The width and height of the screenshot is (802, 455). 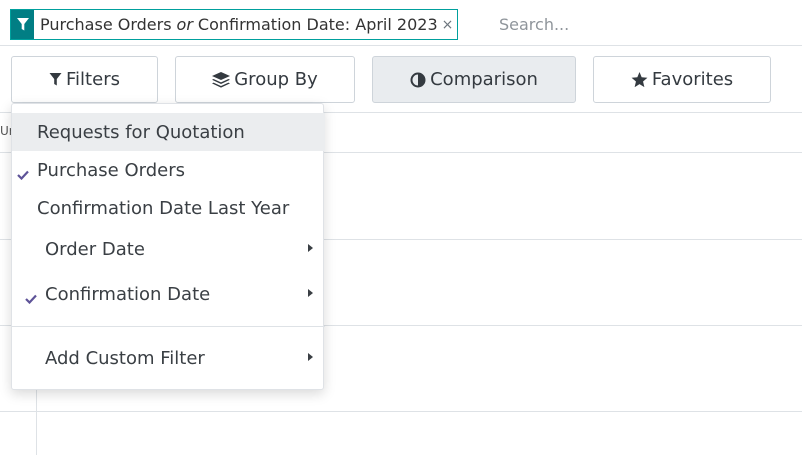 What do you see at coordinates (418, 80) in the screenshot?
I see `half-circle-icon` at bounding box center [418, 80].